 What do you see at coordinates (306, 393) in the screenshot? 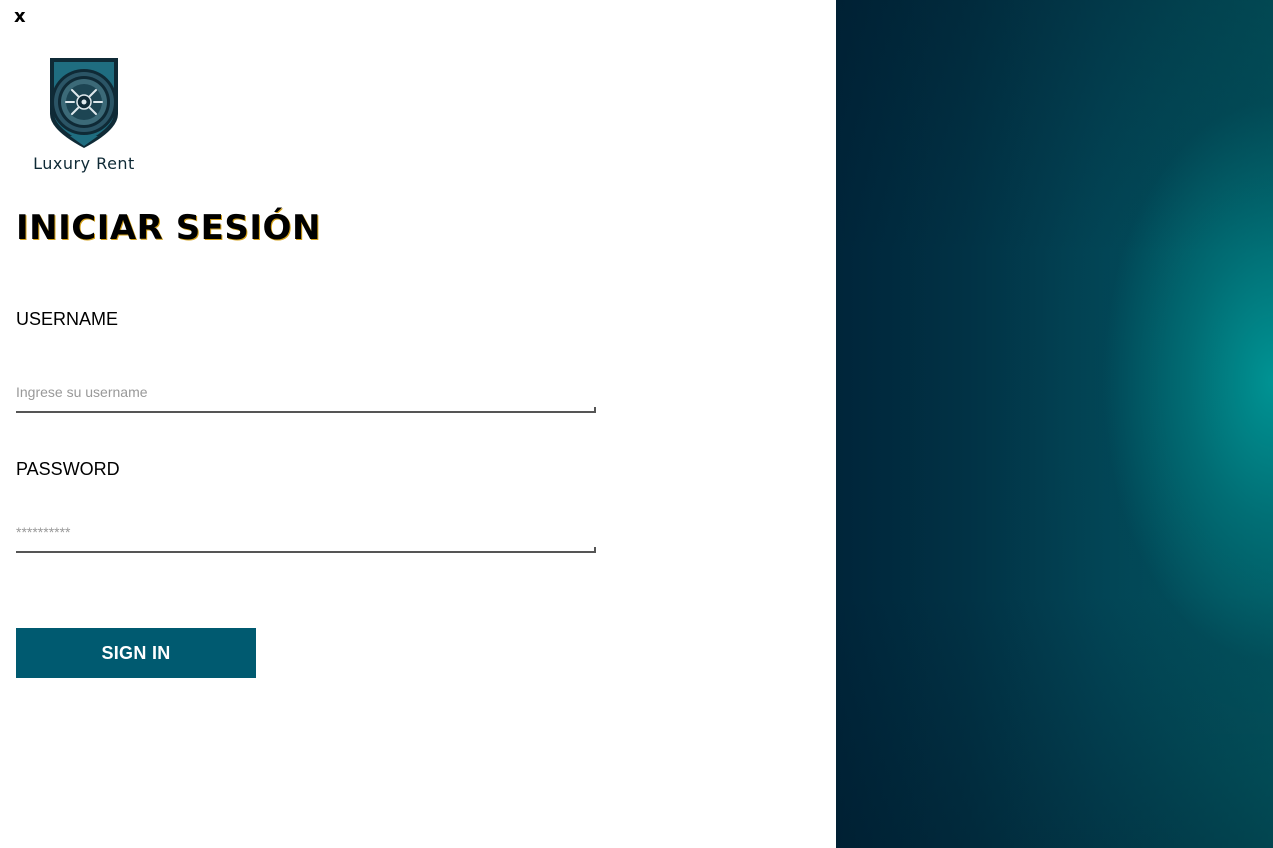
I see `username-input` at bounding box center [306, 393].